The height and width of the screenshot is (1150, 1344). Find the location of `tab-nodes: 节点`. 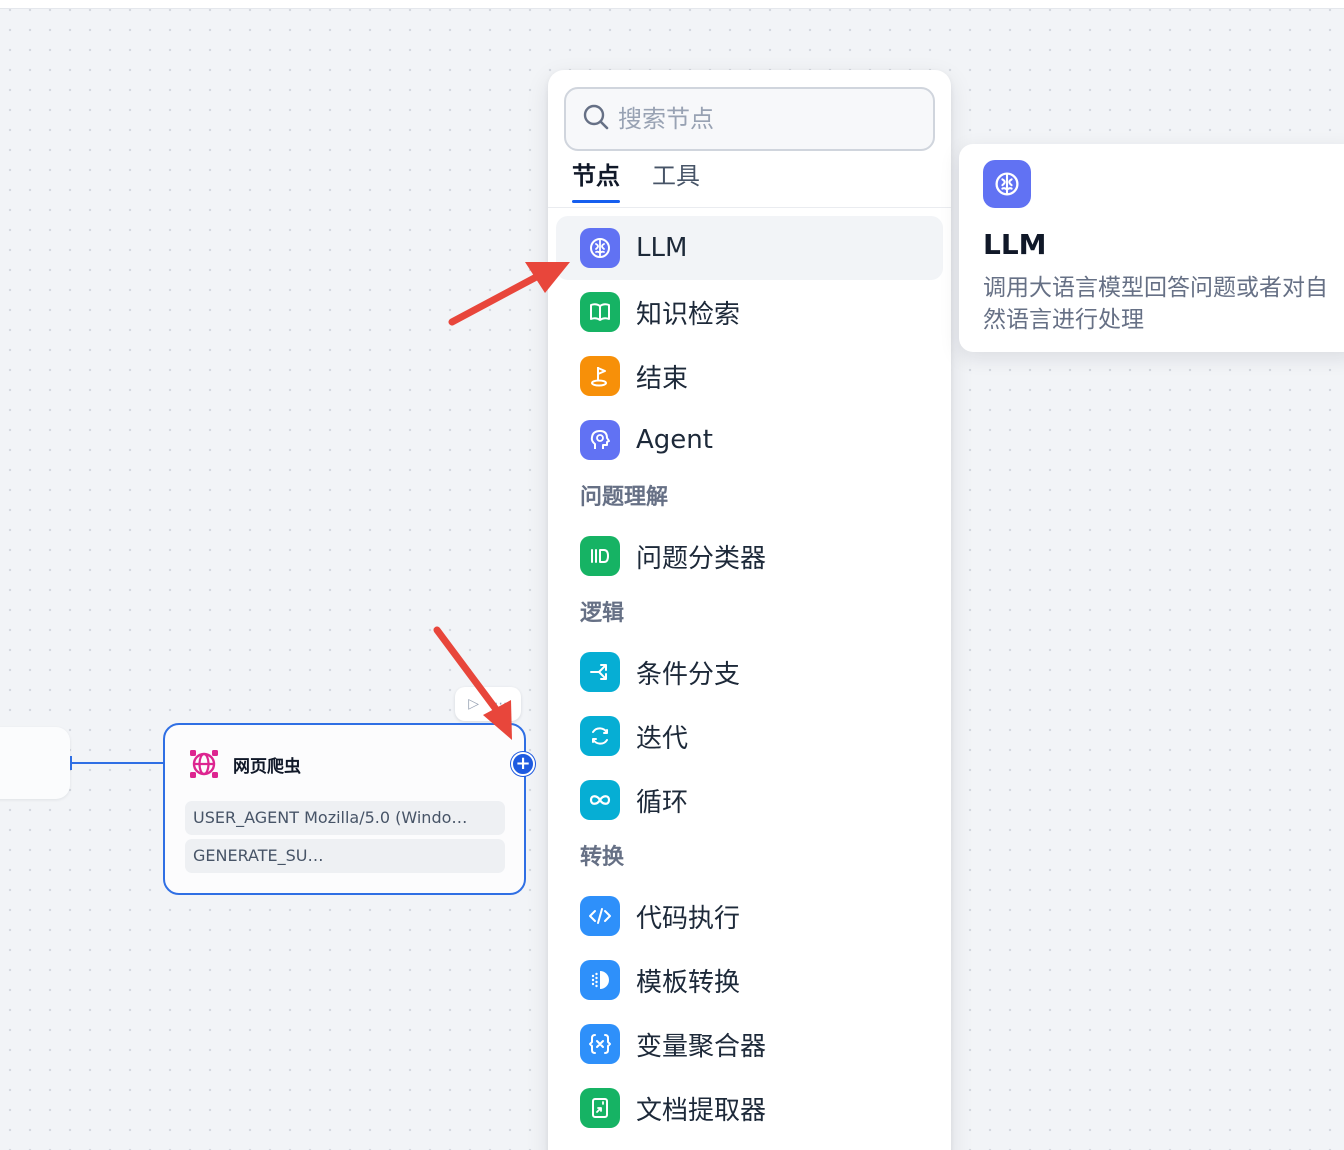

tab-nodes: 节点 is located at coordinates (596, 179).